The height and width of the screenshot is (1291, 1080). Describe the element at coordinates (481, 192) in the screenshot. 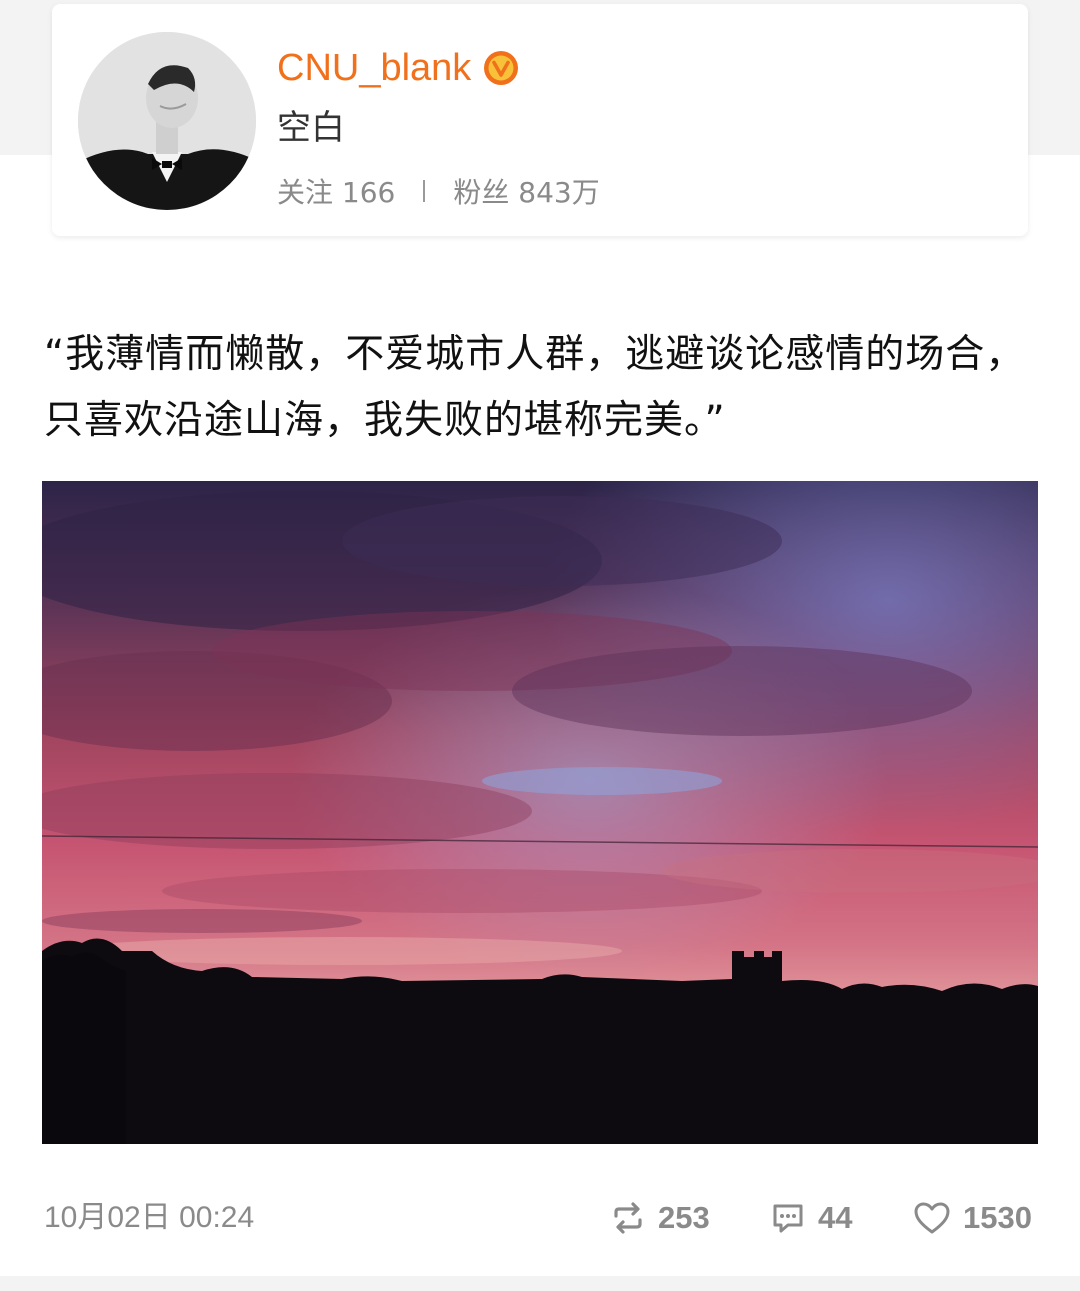

I see `followers-label: 粉丝` at that location.